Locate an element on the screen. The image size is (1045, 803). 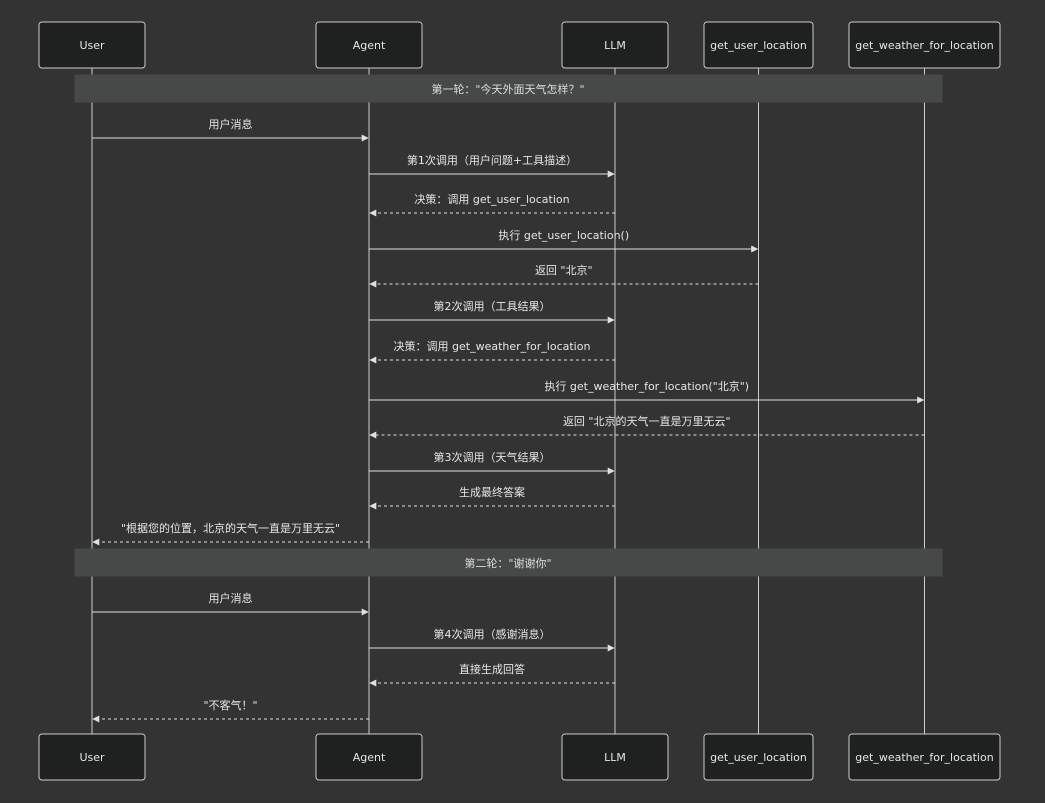
section-banner: 第二轮："谢谢你" is located at coordinates (508, 562).